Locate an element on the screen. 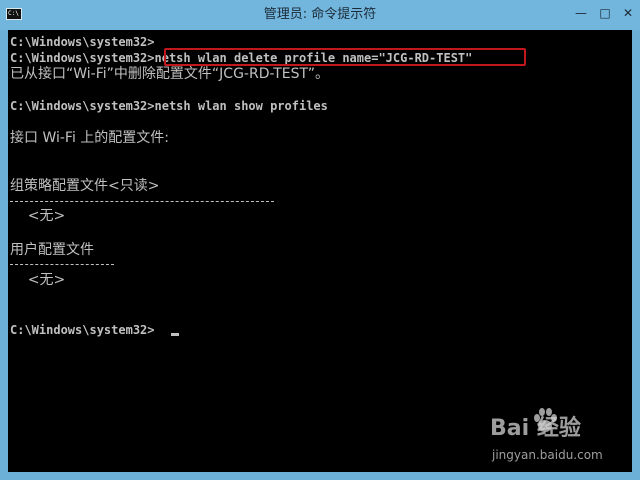  watermark-url: jingyan.baidu.com is located at coordinates (547, 455).